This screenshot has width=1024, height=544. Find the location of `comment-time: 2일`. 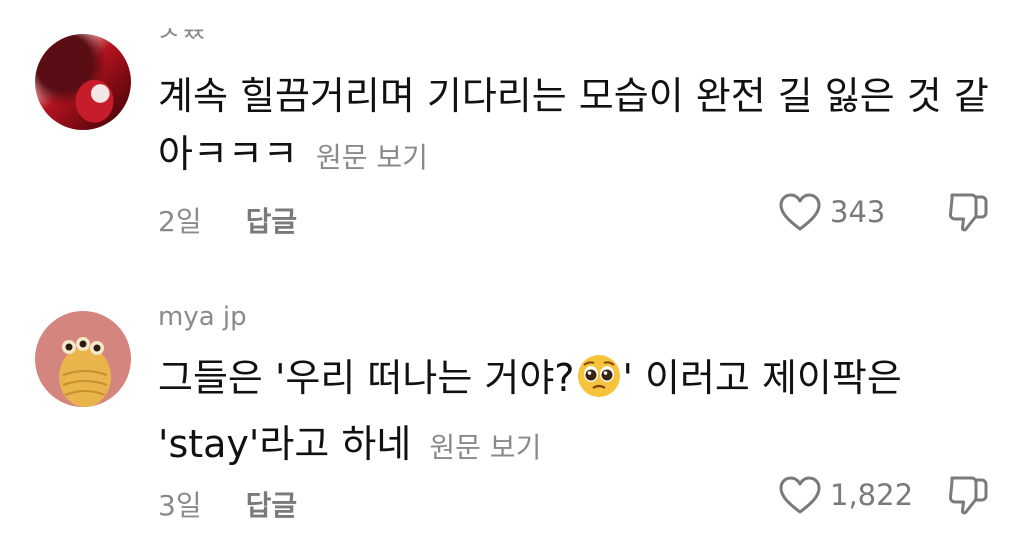

comment-time: 2일 is located at coordinates (180, 221).